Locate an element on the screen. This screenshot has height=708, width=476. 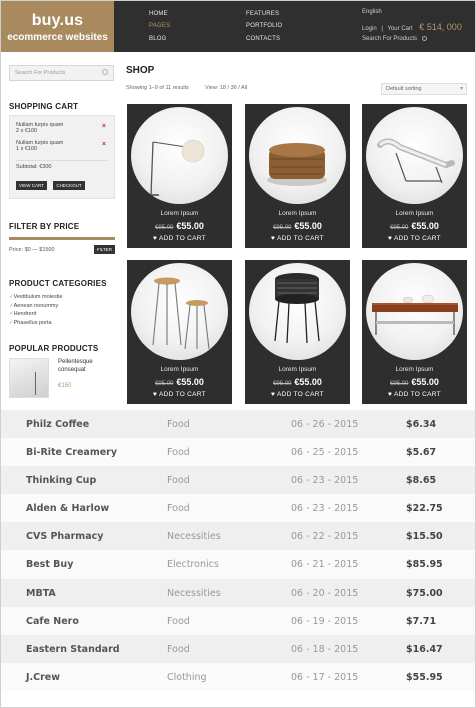
search-placeholder: Search For Products is located at coordinates (40, 73).